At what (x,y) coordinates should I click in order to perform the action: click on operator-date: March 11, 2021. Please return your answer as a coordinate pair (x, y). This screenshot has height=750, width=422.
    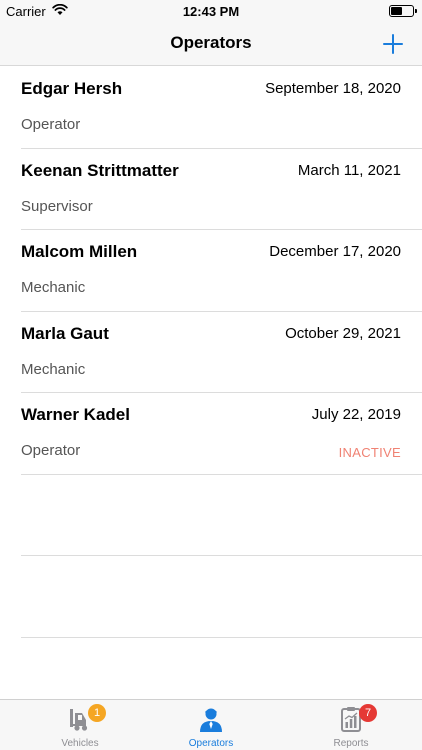
    Looking at the image, I should click on (349, 170).